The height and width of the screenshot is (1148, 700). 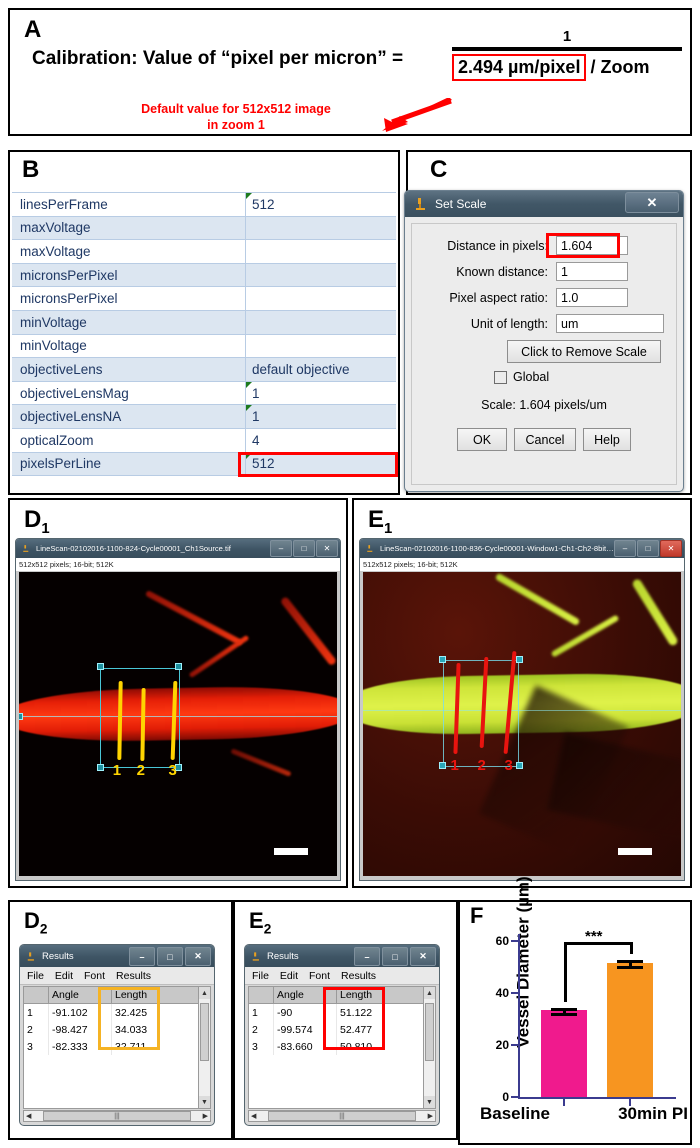 What do you see at coordinates (522, 724) in the screenshot?
I see `image-canvas-e1: 1 2 3` at bounding box center [522, 724].